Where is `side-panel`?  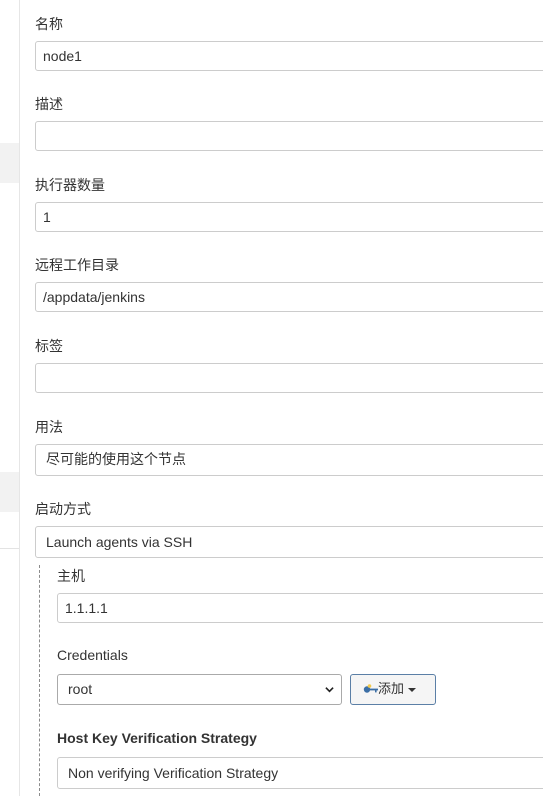 side-panel is located at coordinates (10, 398).